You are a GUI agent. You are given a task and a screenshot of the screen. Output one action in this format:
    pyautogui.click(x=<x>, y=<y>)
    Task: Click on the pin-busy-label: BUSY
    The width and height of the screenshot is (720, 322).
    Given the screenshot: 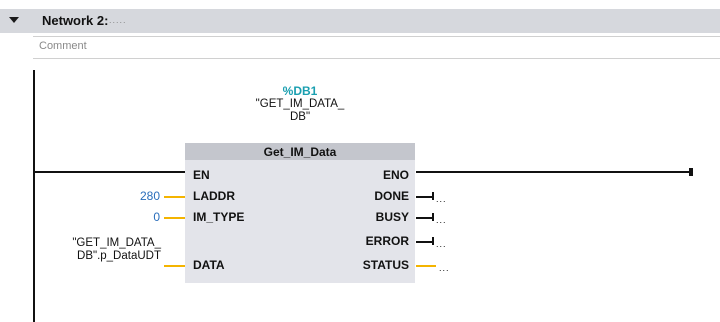 What is the action you would take?
    pyautogui.click(x=392, y=217)
    